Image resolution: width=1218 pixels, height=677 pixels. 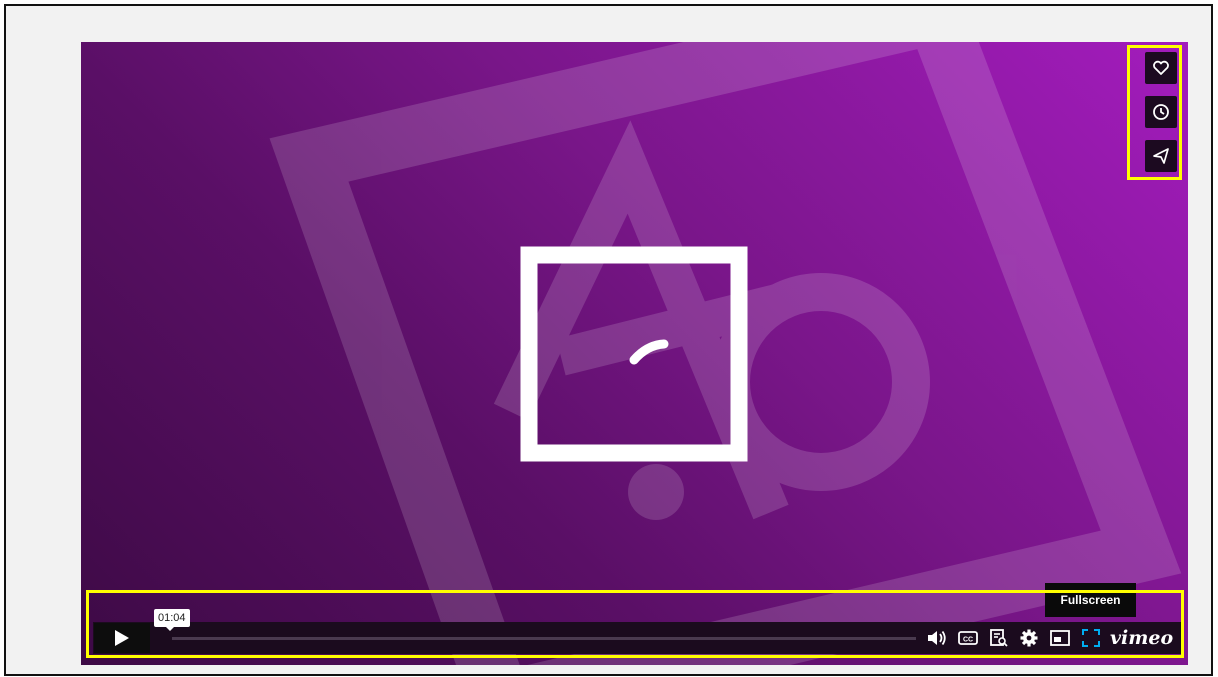 I want to click on controls-highlight, so click(x=635, y=624).